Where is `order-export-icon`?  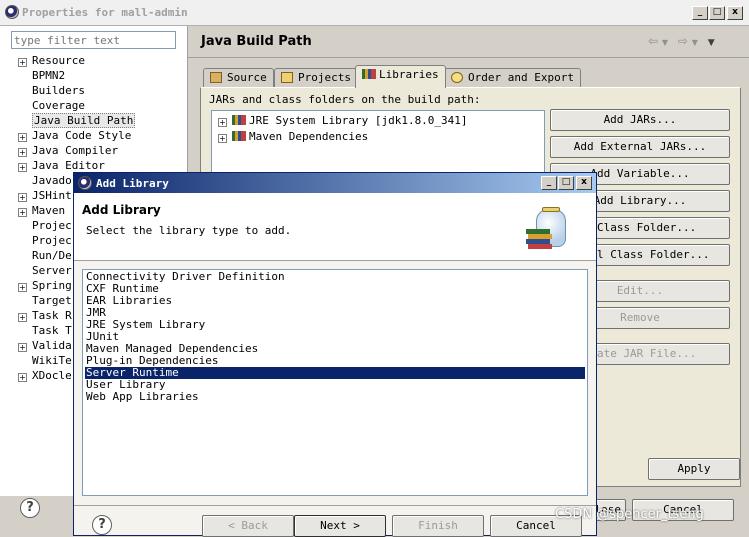 order-export-icon is located at coordinates (457, 77).